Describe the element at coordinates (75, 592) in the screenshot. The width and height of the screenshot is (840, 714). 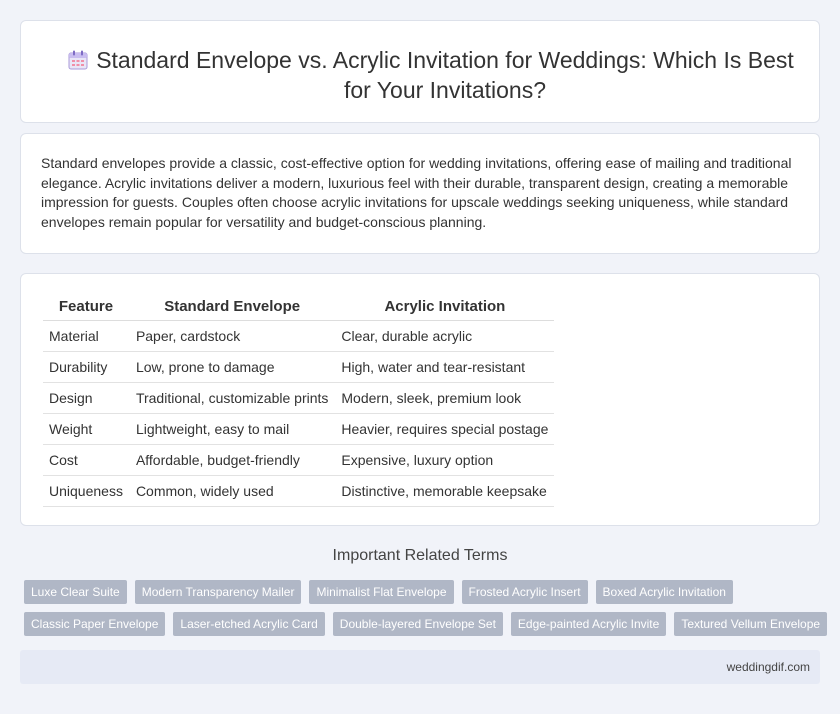
I see `related-term-tag: Luxe Clear Suite` at that location.